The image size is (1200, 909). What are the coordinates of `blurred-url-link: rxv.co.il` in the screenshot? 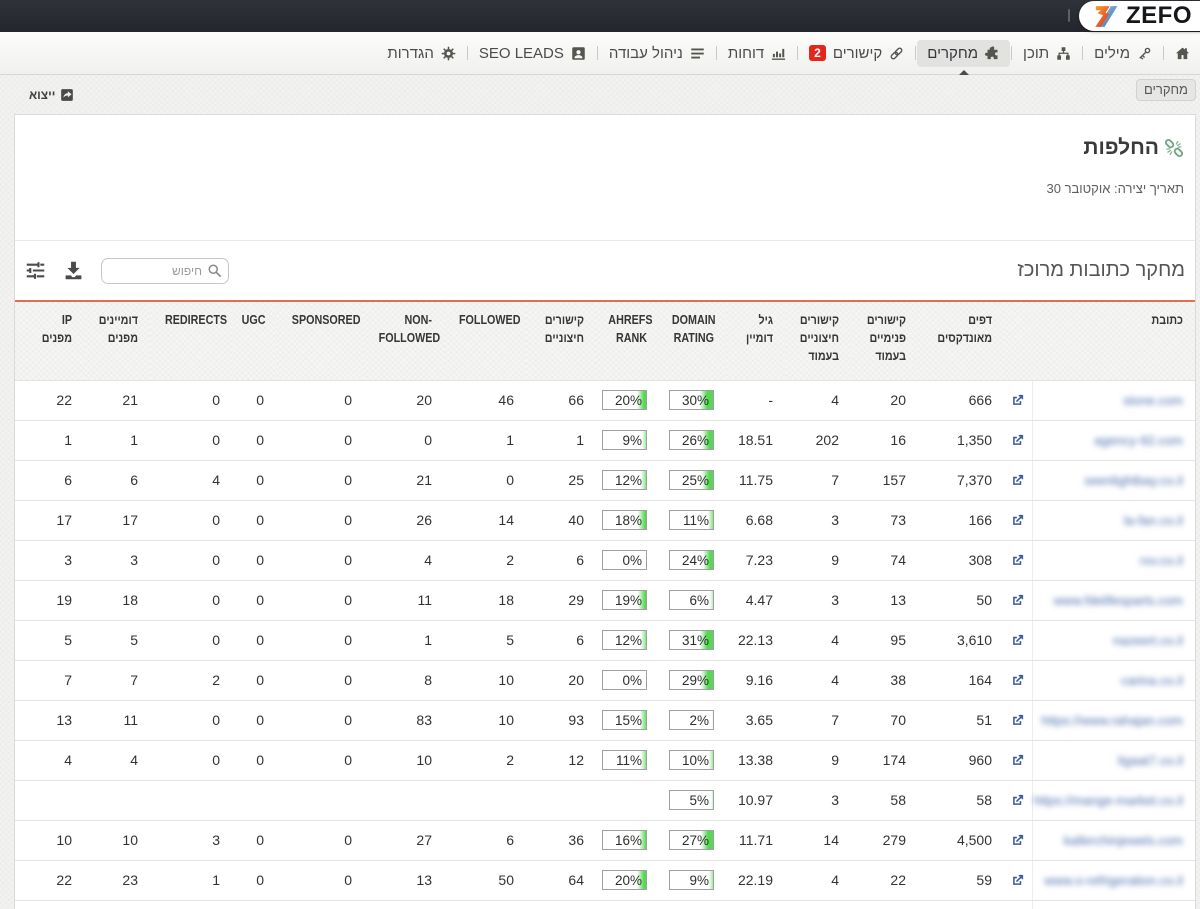 It's located at (1161, 560).